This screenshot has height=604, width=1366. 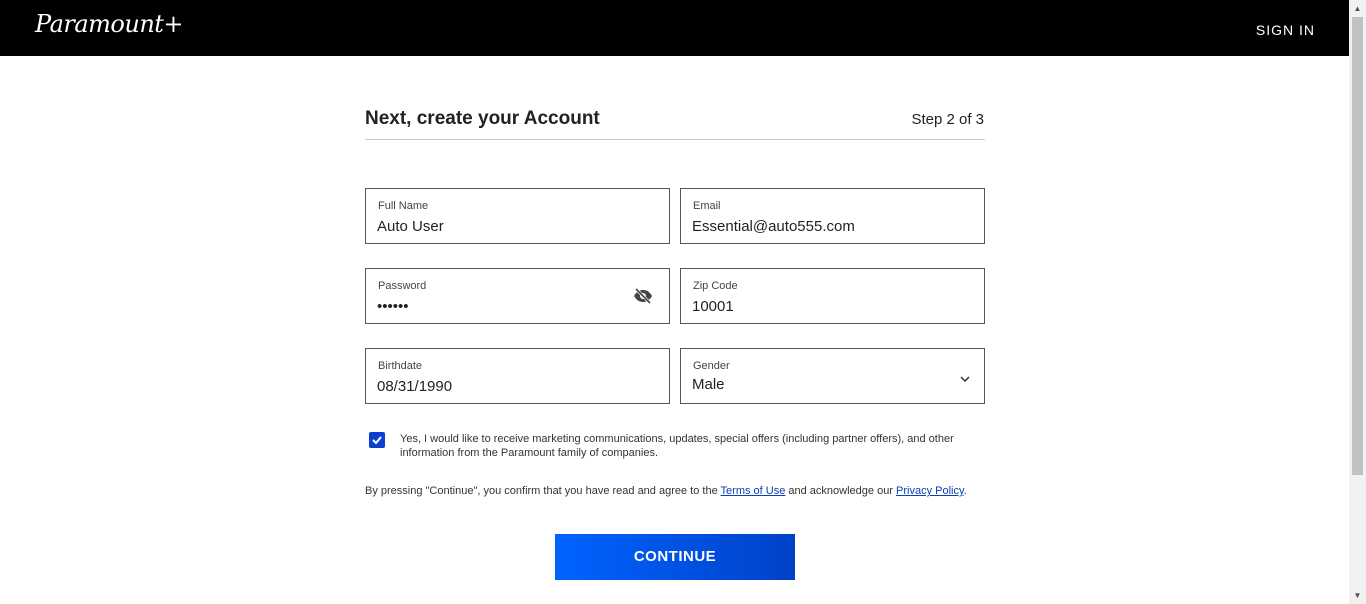 I want to click on email-input: Essential@auto555.com, so click(x=773, y=226).